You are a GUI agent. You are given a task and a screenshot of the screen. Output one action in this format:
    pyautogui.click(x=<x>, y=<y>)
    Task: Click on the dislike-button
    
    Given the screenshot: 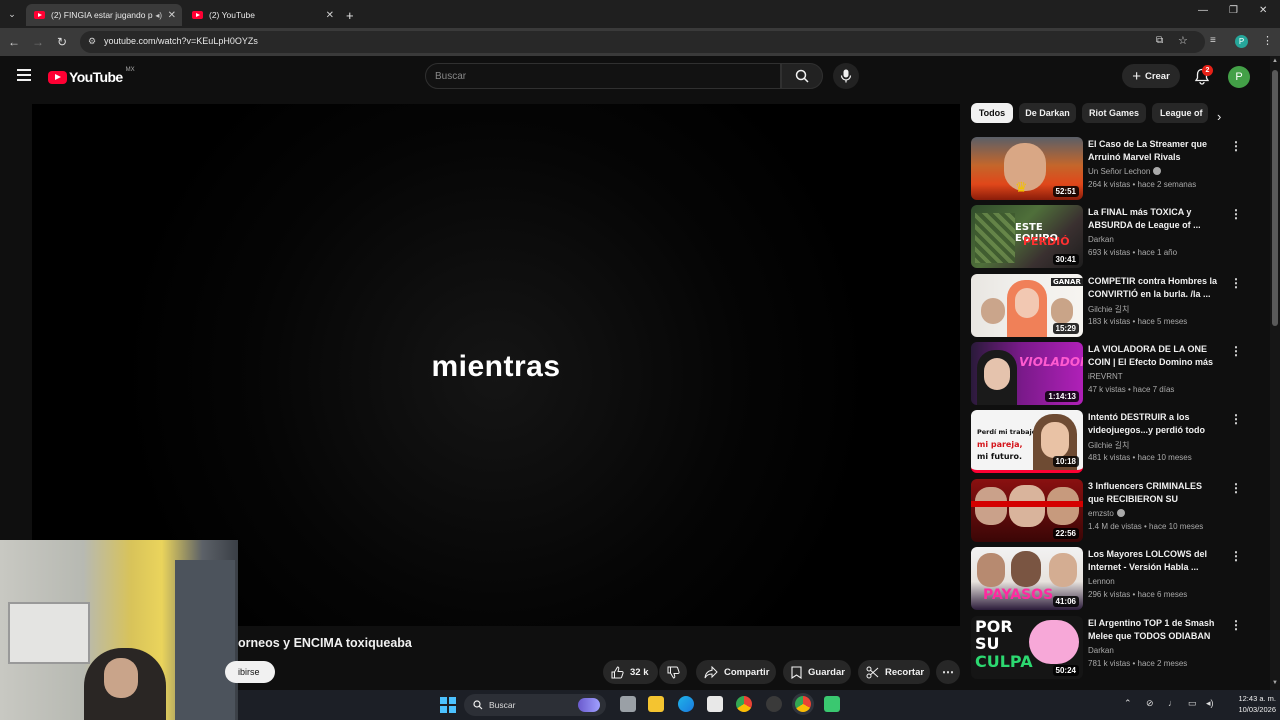 What is the action you would take?
    pyautogui.click(x=673, y=672)
    